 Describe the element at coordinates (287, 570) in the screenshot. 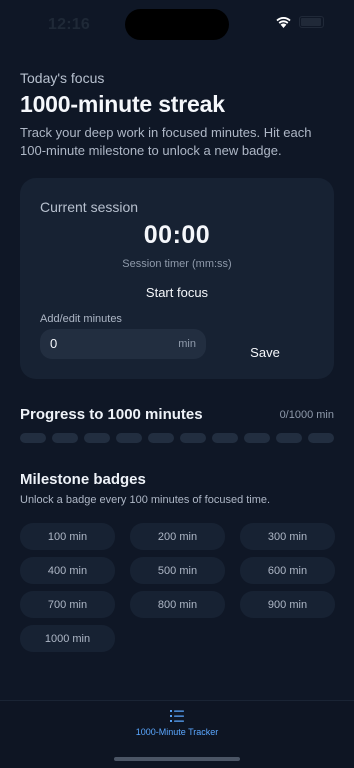

I see `milestone-badge: 600 min` at that location.